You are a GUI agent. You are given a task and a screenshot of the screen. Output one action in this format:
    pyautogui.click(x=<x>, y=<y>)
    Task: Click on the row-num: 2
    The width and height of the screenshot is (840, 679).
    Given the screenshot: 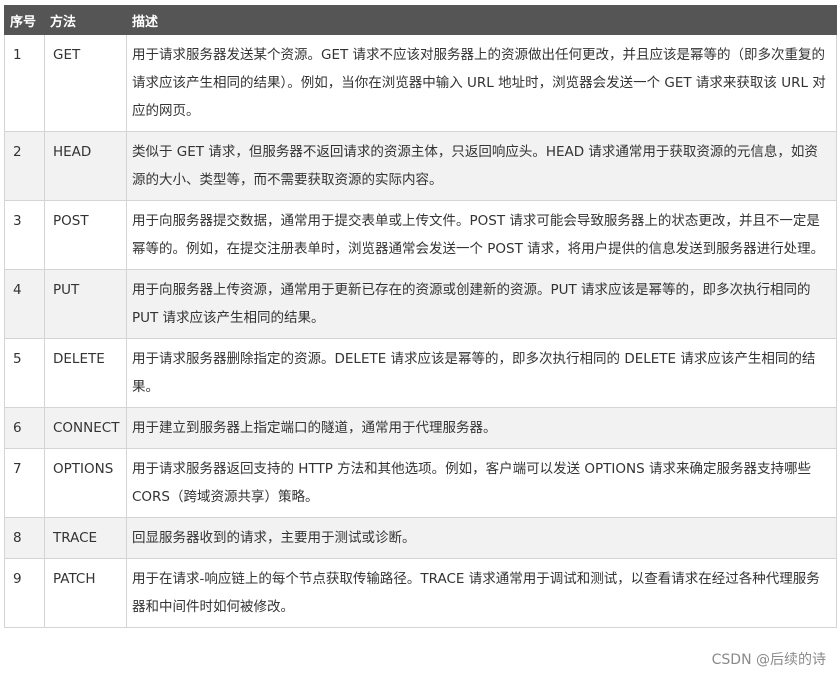 What is the action you would take?
    pyautogui.click(x=24, y=166)
    